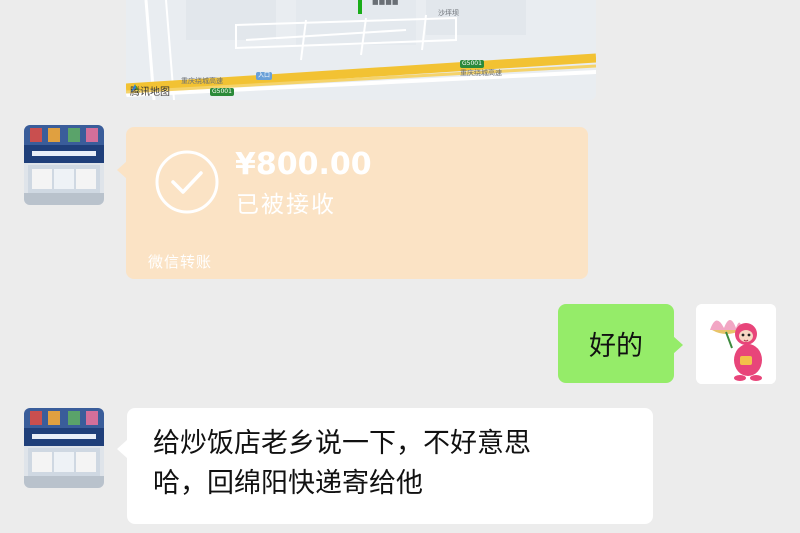 The height and width of the screenshot is (533, 800). Describe the element at coordinates (264, 76) in the screenshot. I see `entrance-badge: 入口` at that location.